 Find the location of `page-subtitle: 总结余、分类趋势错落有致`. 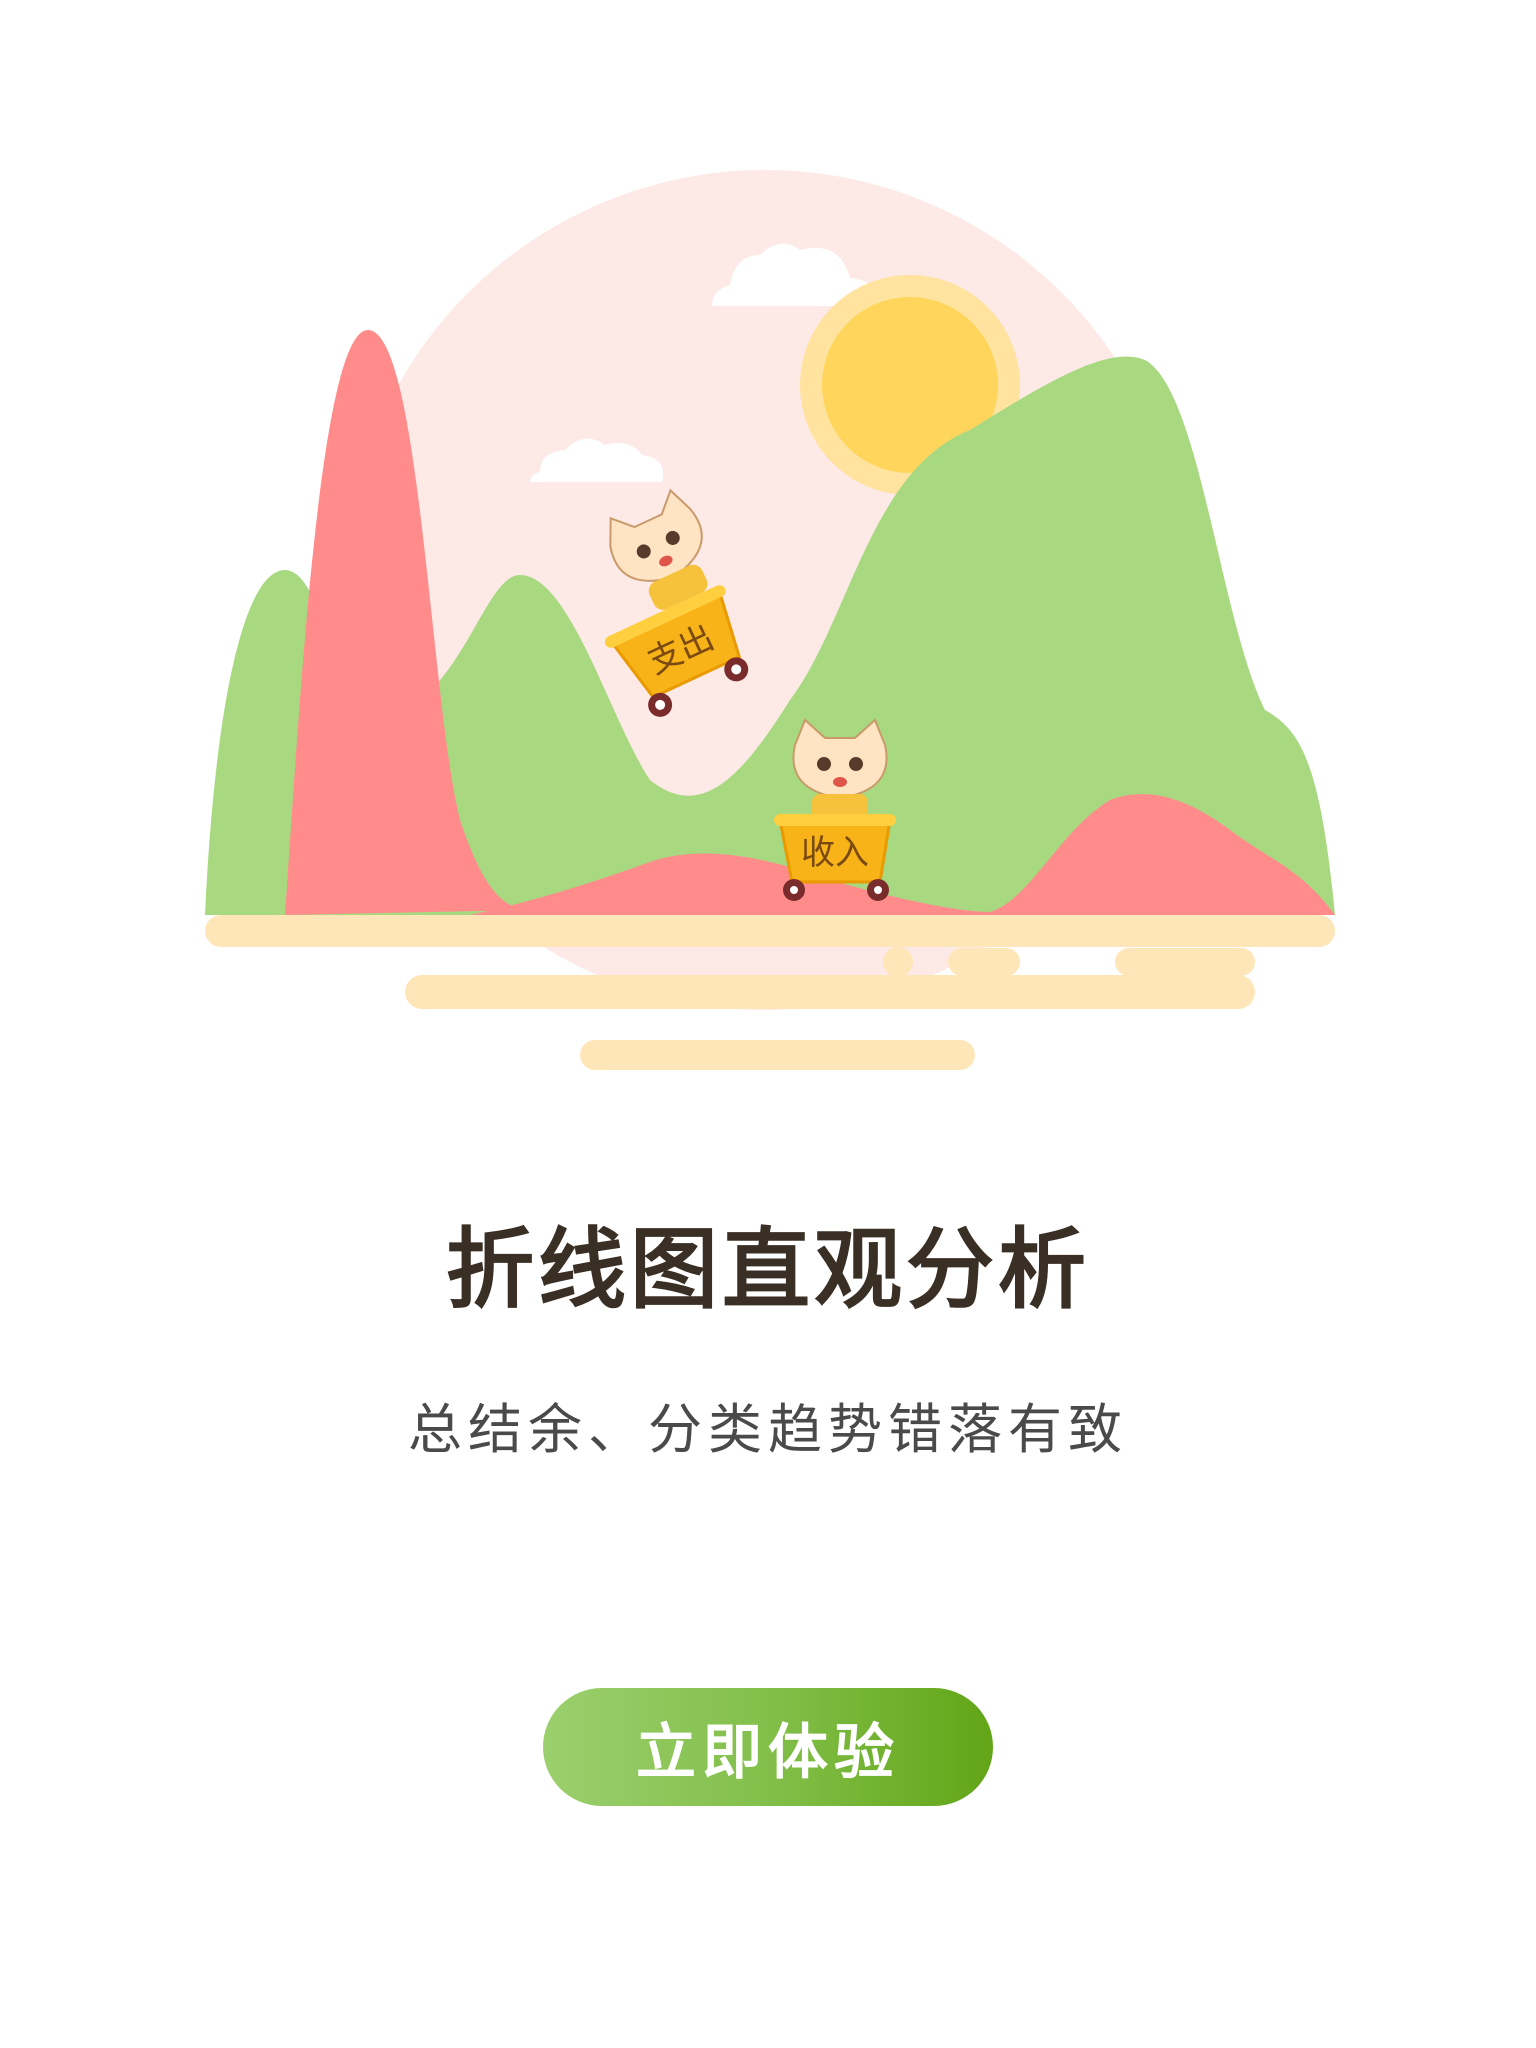

page-subtitle: 总结余、分类趋势错落有致 is located at coordinates (768, 1429).